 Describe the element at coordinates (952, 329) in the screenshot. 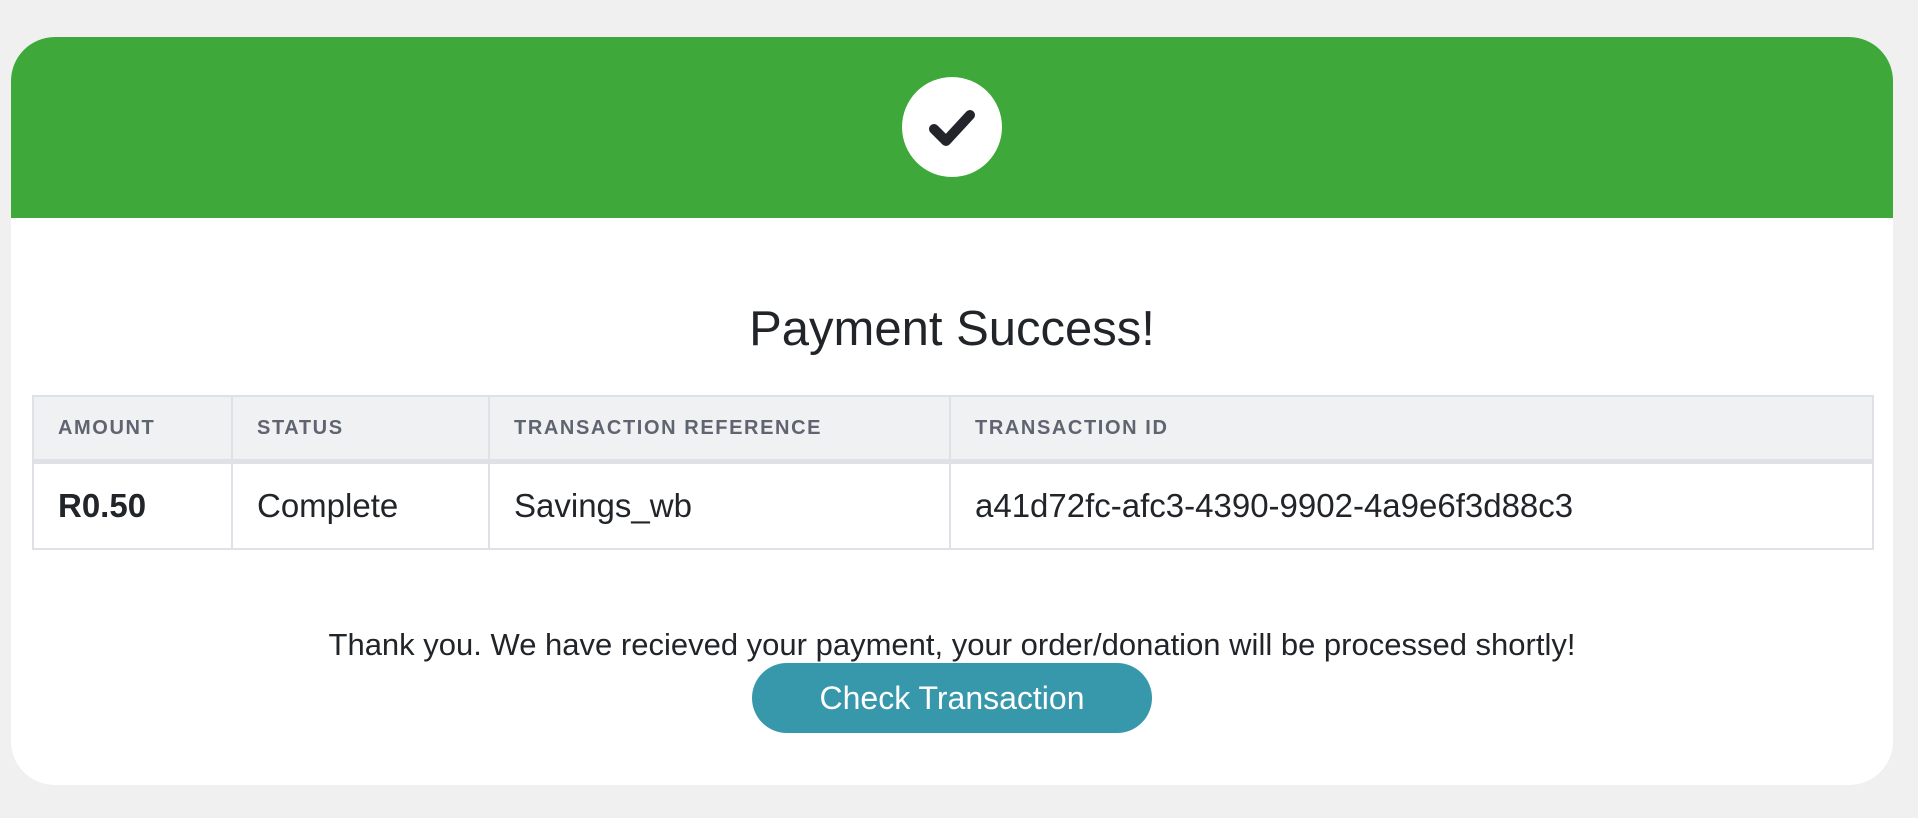

I see `page-title: Payment Success!` at that location.